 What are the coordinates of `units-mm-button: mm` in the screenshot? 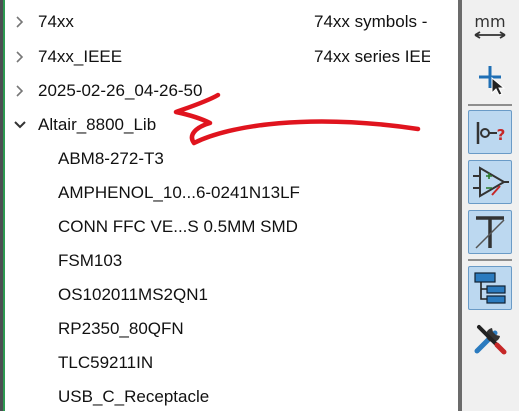 It's located at (490, 28).